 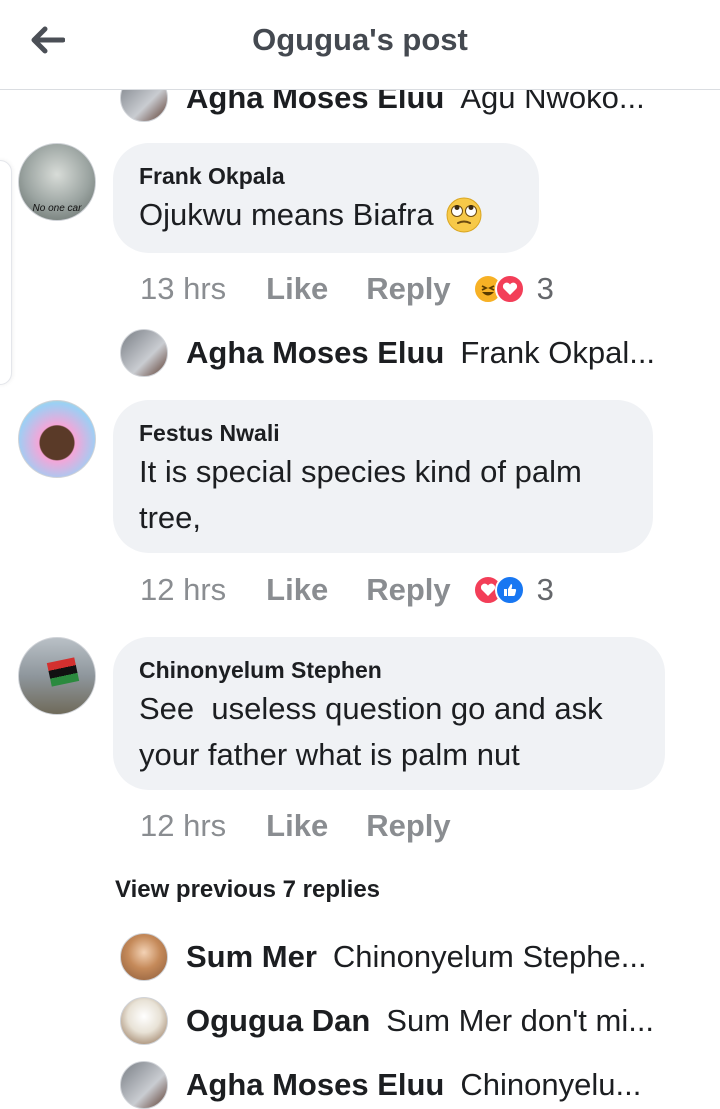 What do you see at coordinates (6, 272) in the screenshot?
I see `side-card` at bounding box center [6, 272].